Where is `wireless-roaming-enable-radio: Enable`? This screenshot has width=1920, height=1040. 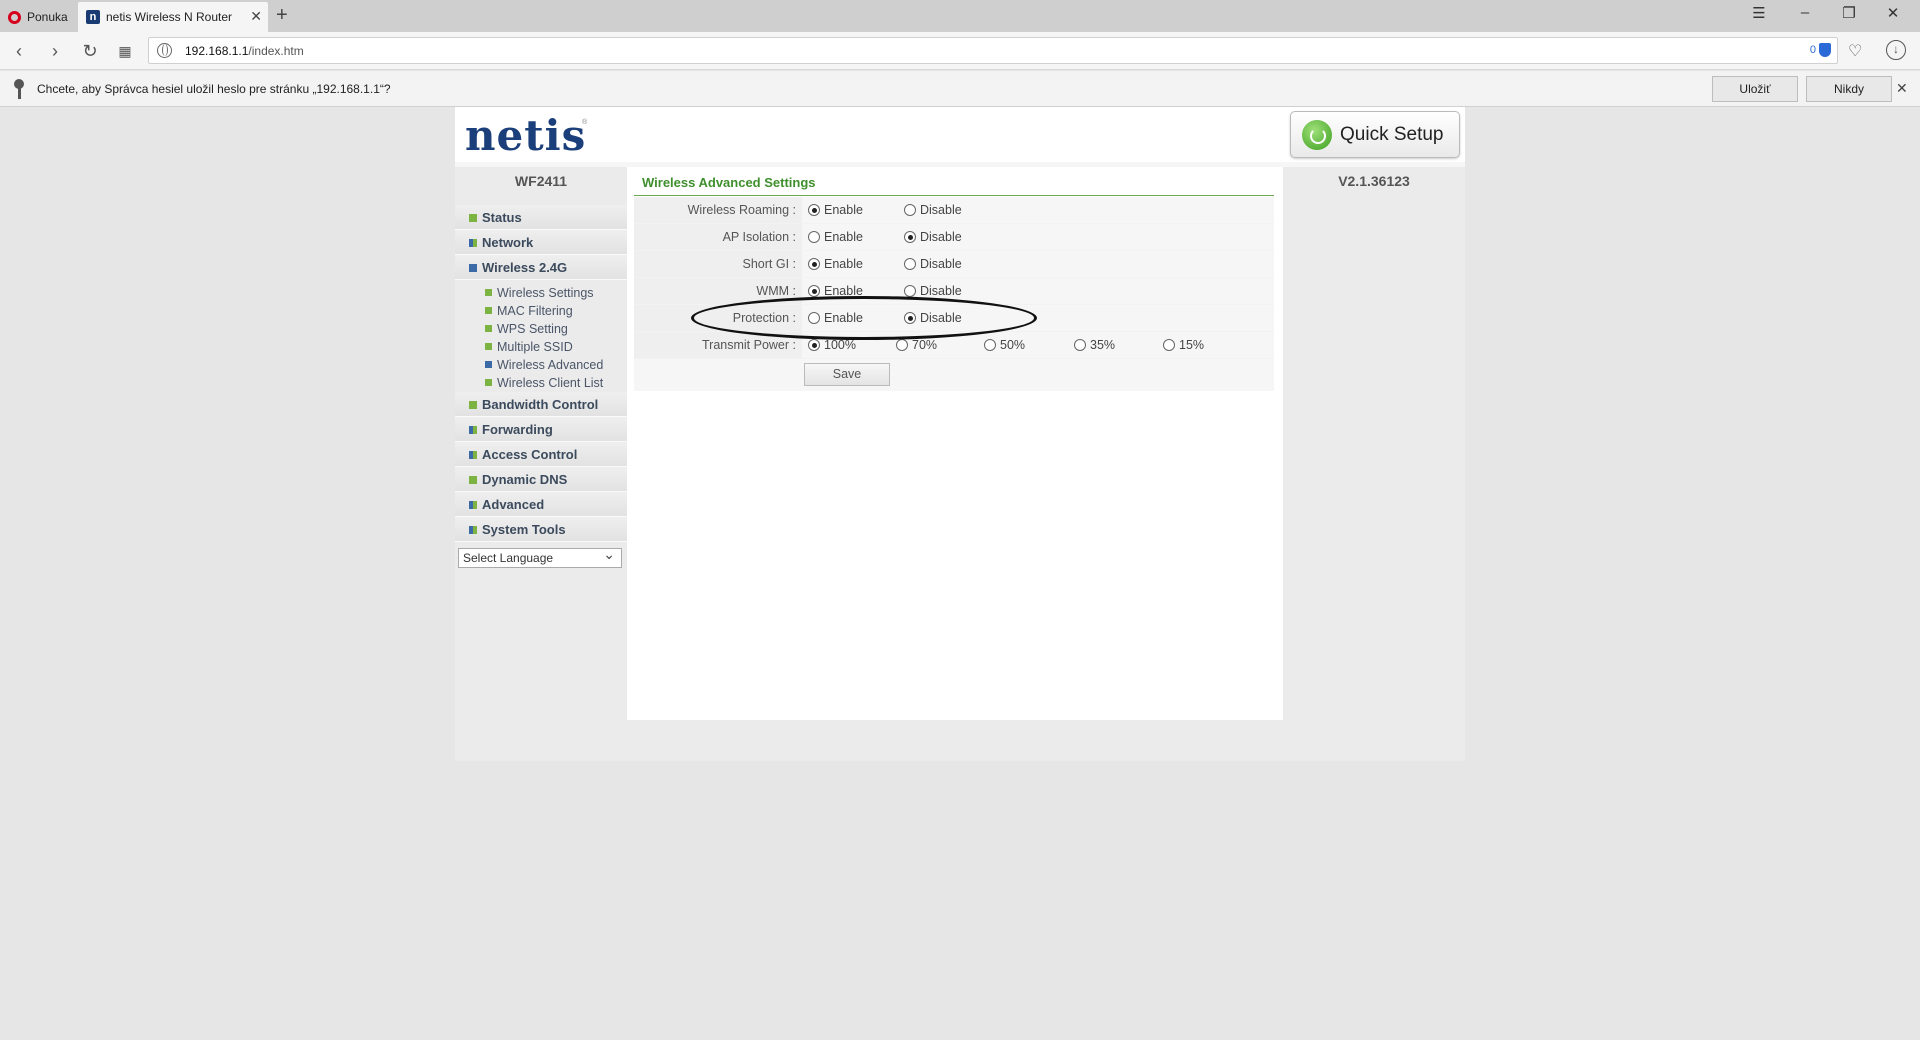 wireless-roaming-enable-radio: Enable is located at coordinates (835, 210).